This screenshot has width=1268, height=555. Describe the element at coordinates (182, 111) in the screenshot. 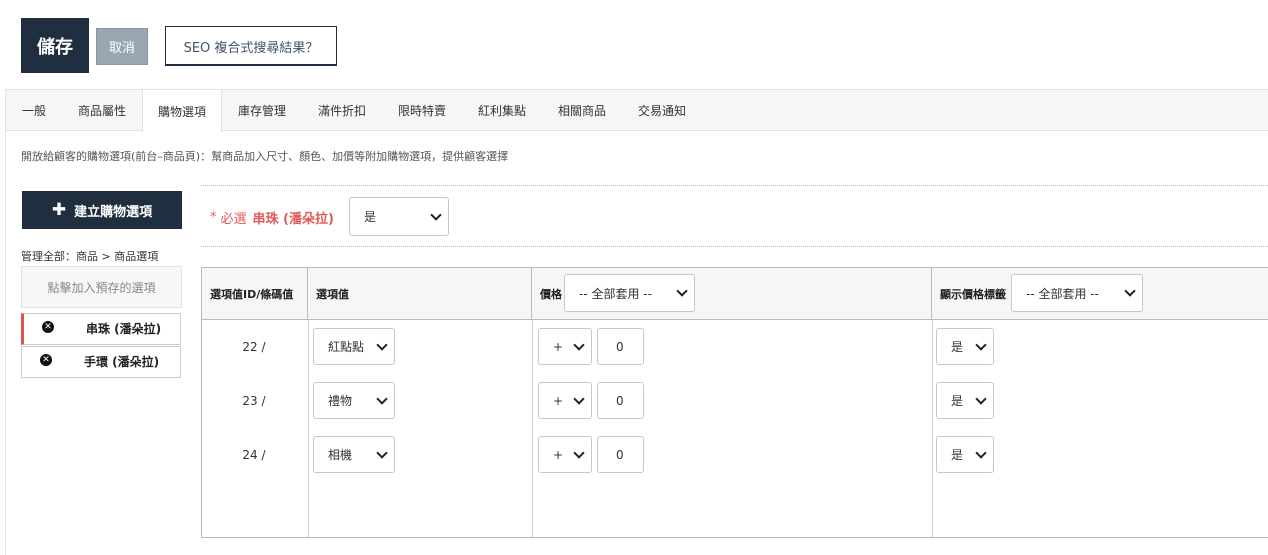

I see `tab-shopping-options: 購物選項` at that location.